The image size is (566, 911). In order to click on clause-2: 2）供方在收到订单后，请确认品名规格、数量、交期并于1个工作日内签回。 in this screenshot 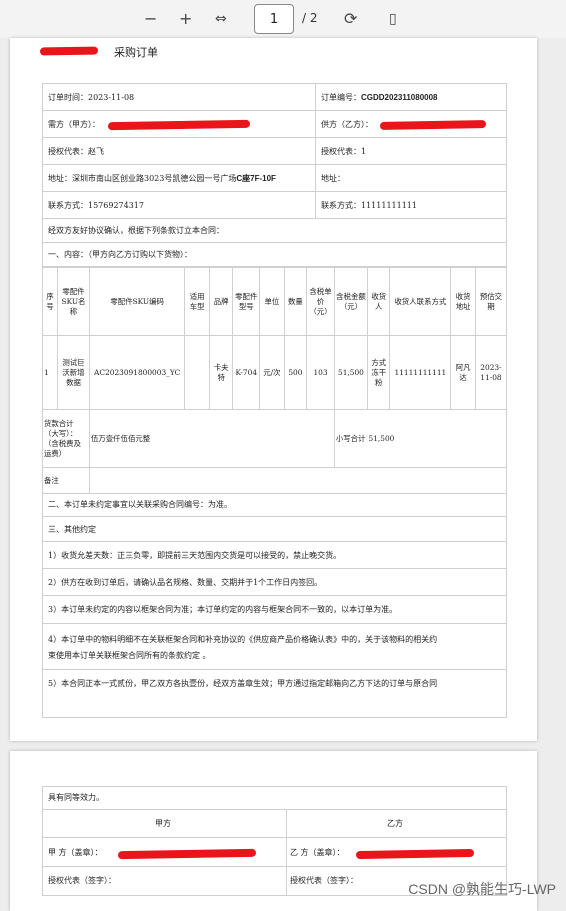, I will do `click(185, 582)`.